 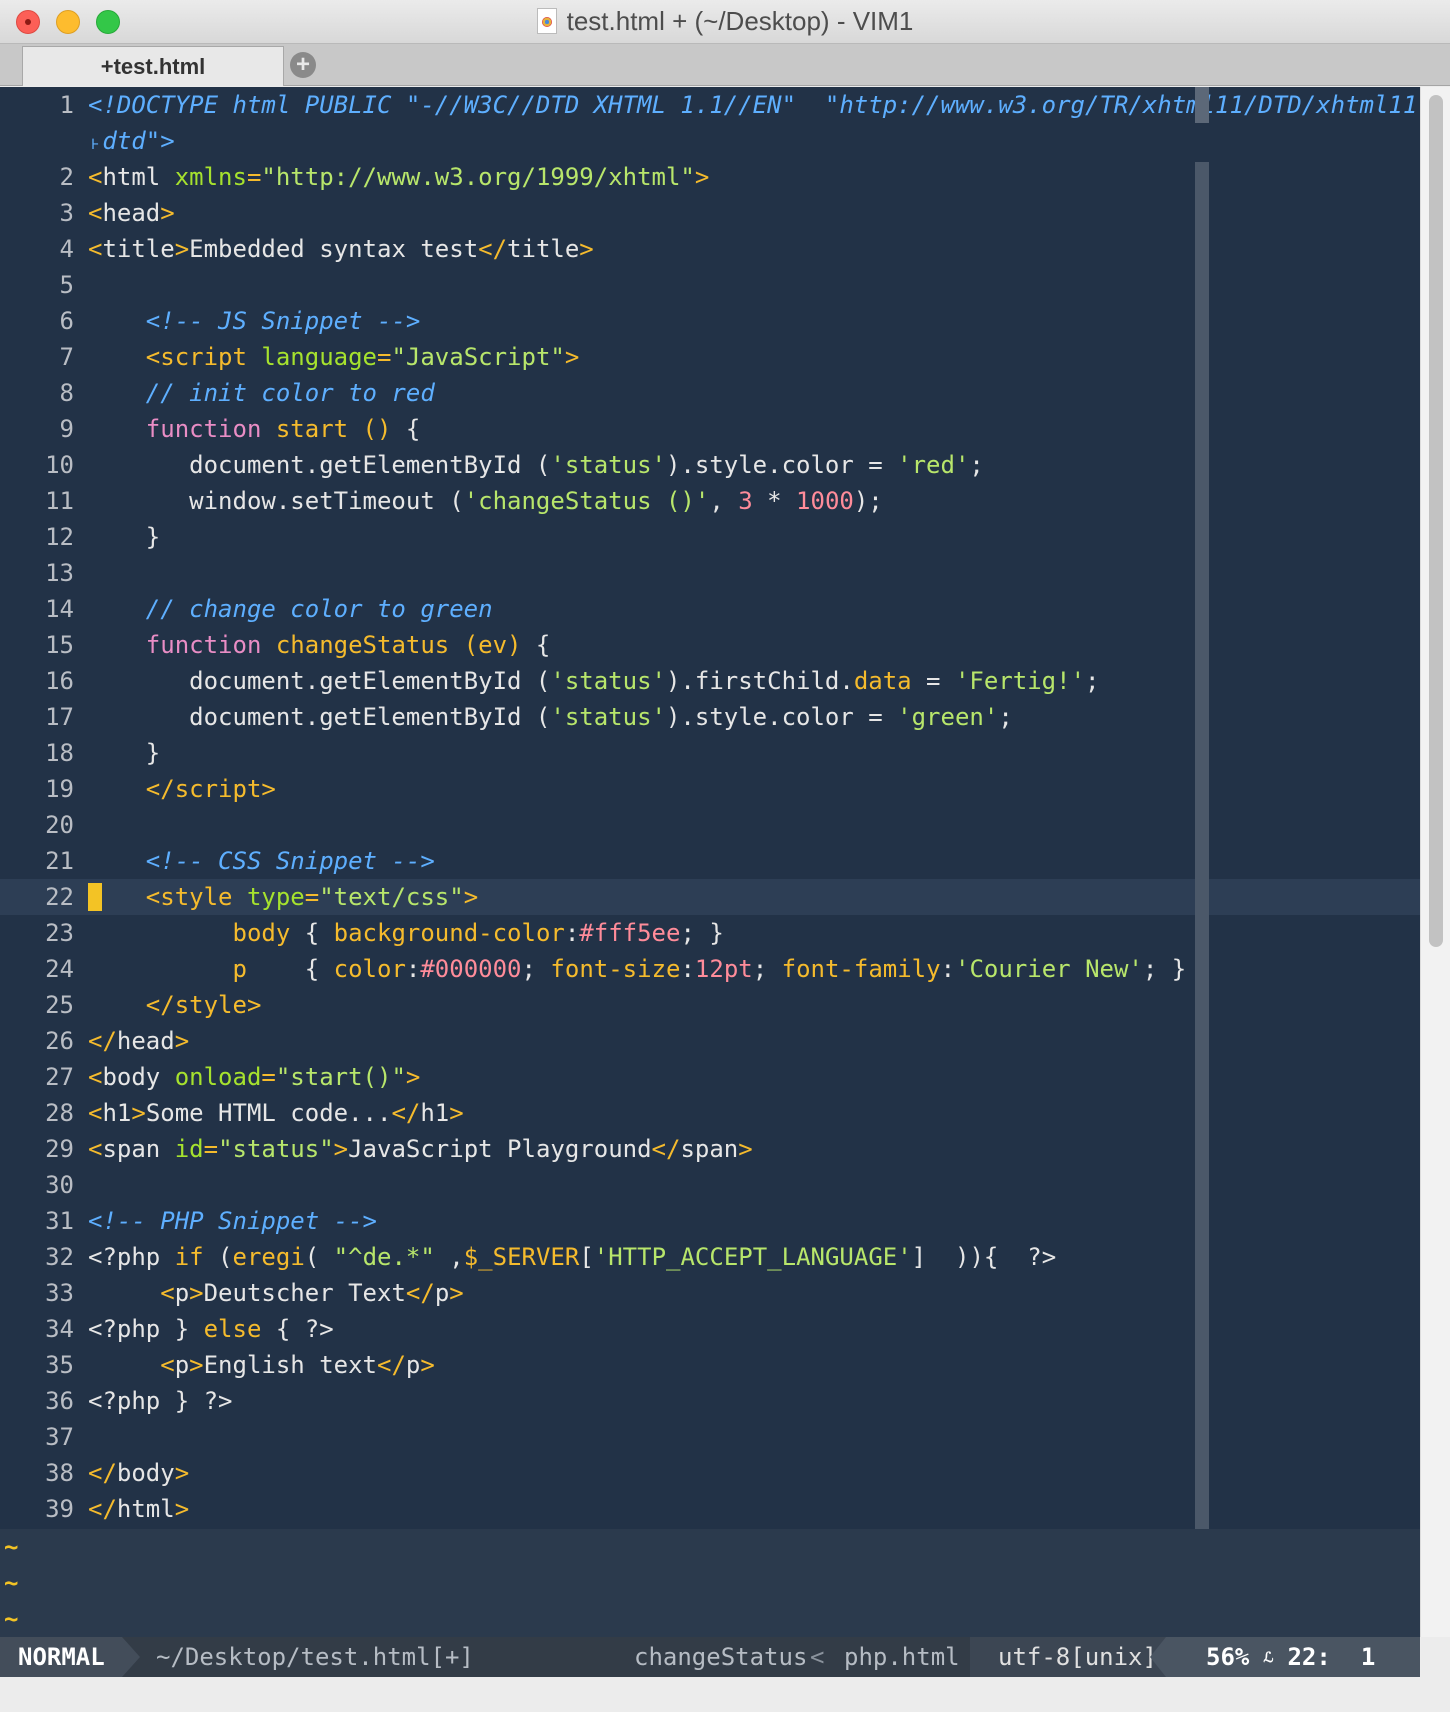 I want to click on line-text: <body onload="start()">, so click(x=254, y=1077).